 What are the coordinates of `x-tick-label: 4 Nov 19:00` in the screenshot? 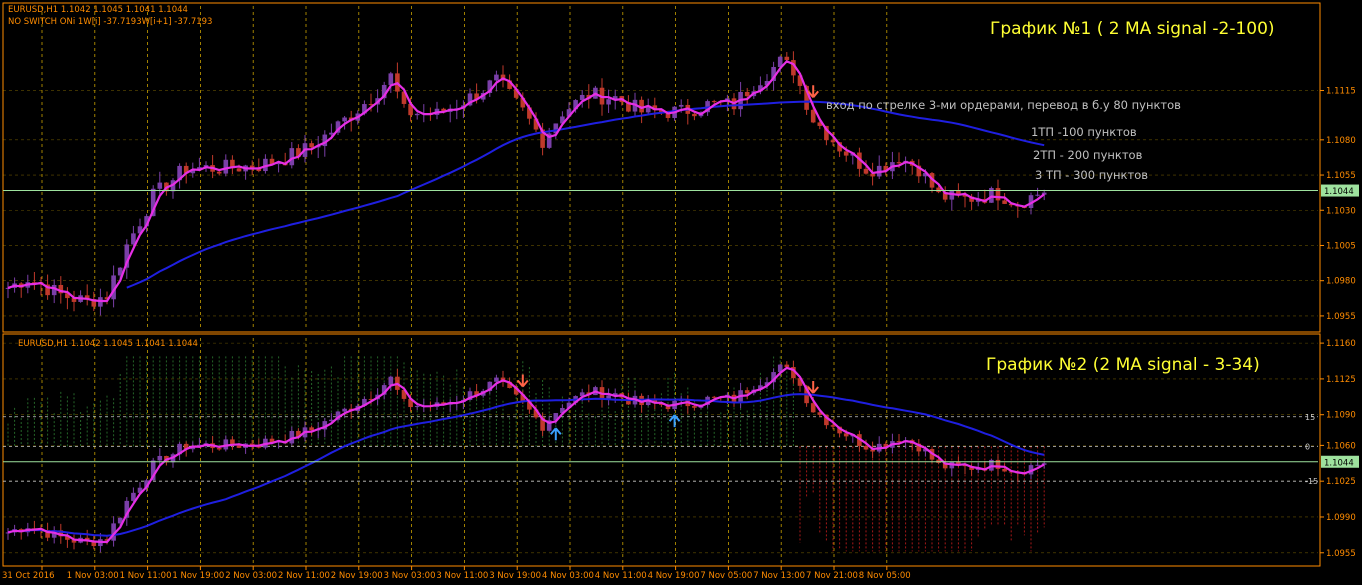 It's located at (674, 576).